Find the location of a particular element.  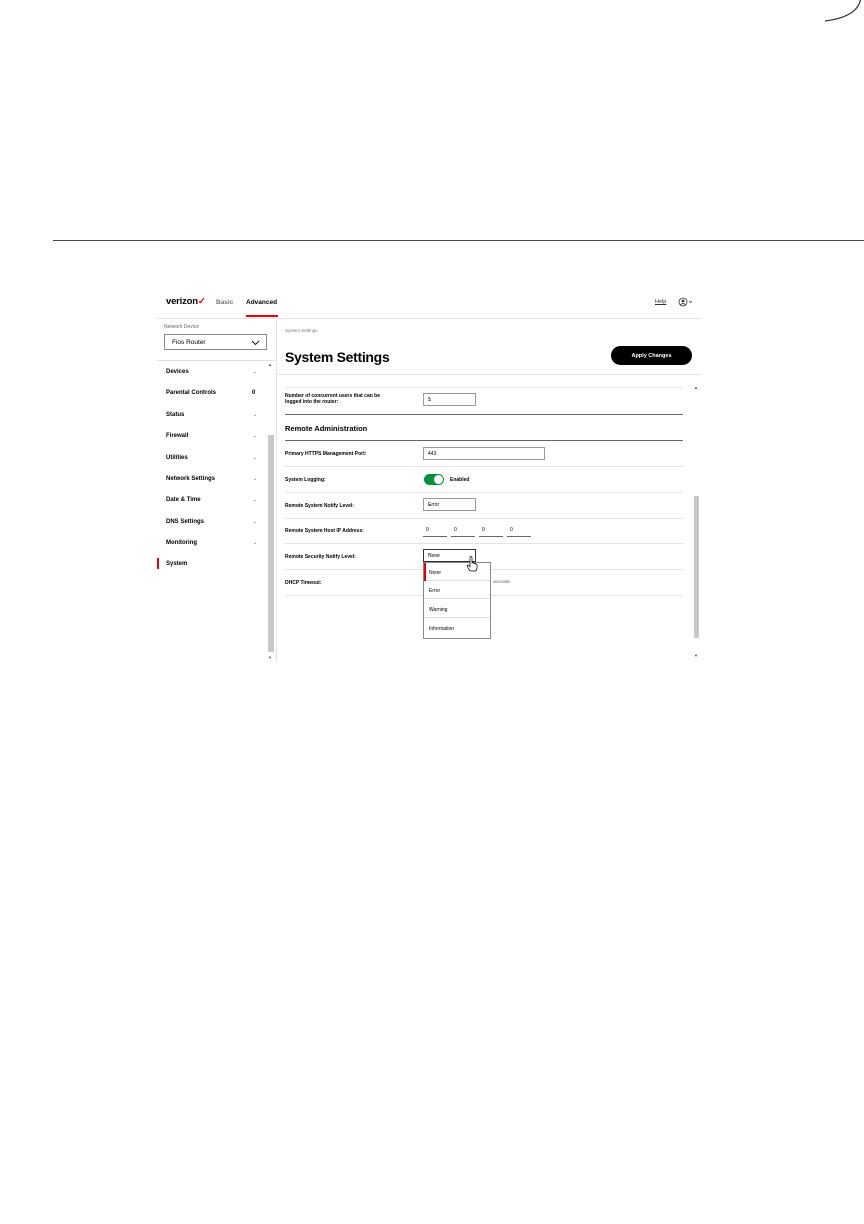

sidebar-item-date-time: Date & Time is located at coordinates (183, 500).